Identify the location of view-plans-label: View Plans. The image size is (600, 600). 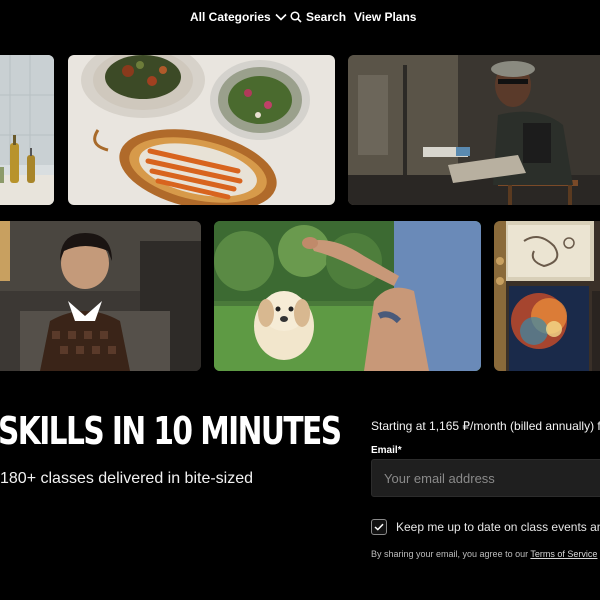
(385, 17).